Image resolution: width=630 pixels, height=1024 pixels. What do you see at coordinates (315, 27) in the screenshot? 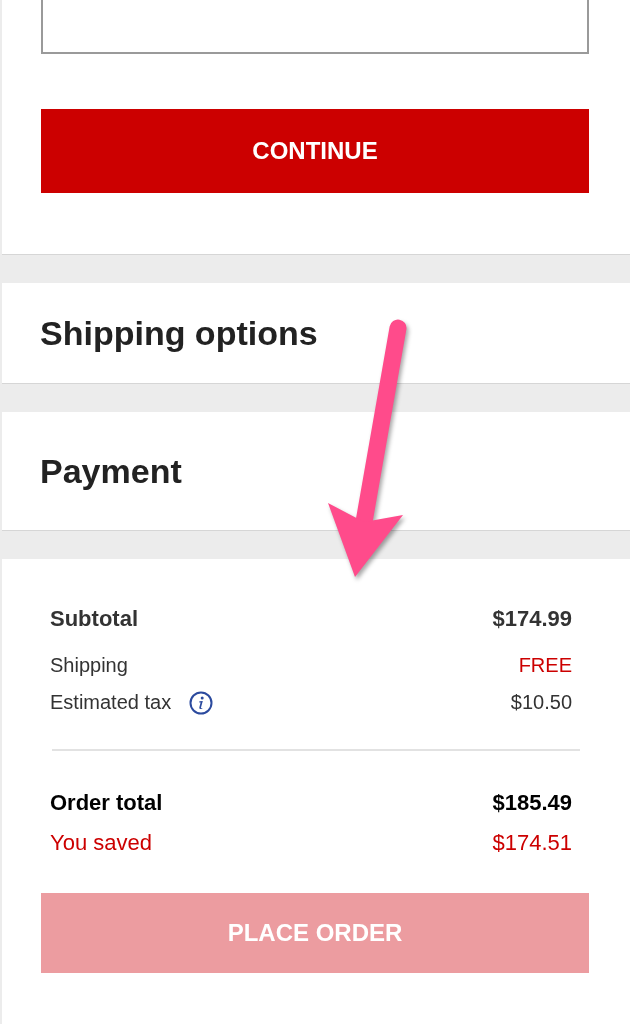
I see `input-field` at bounding box center [315, 27].